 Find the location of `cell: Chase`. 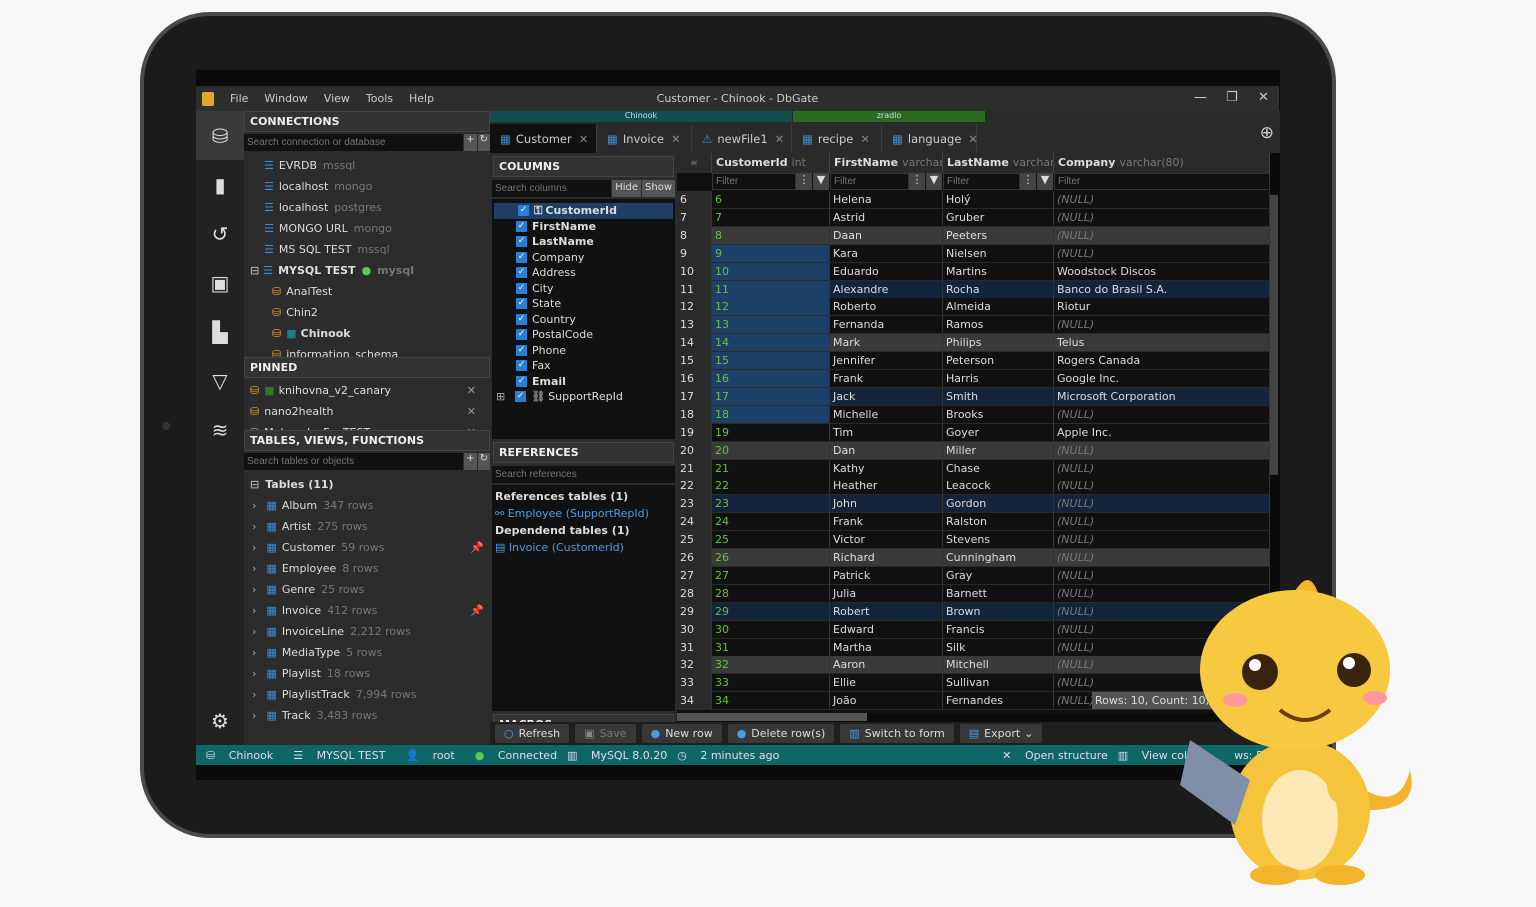

cell: Chase is located at coordinates (998, 468).